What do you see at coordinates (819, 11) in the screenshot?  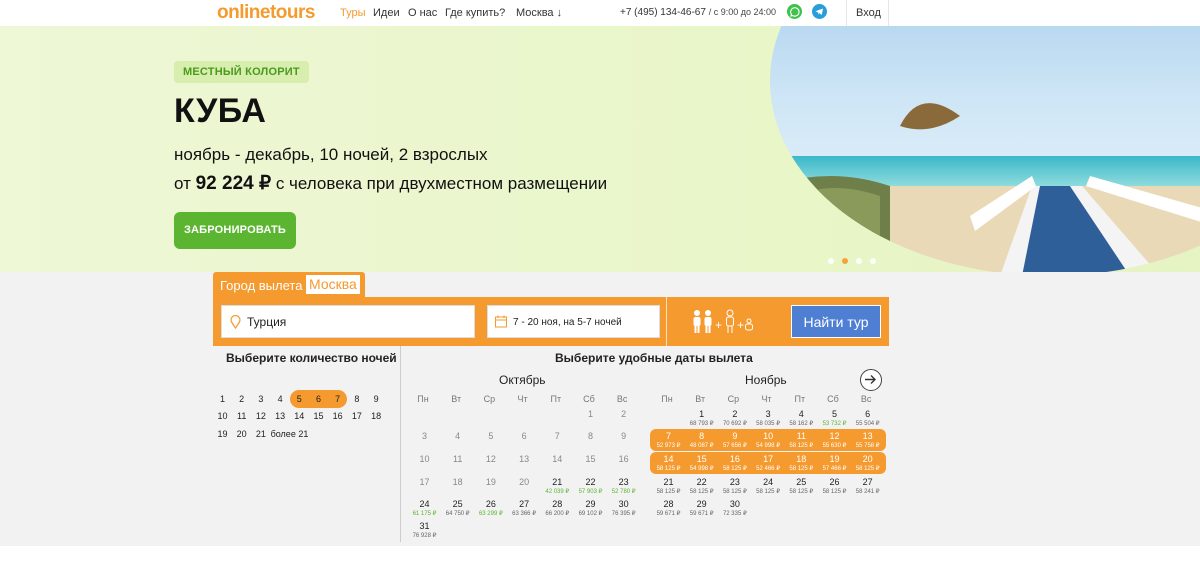 I see `telegram-icon` at bounding box center [819, 11].